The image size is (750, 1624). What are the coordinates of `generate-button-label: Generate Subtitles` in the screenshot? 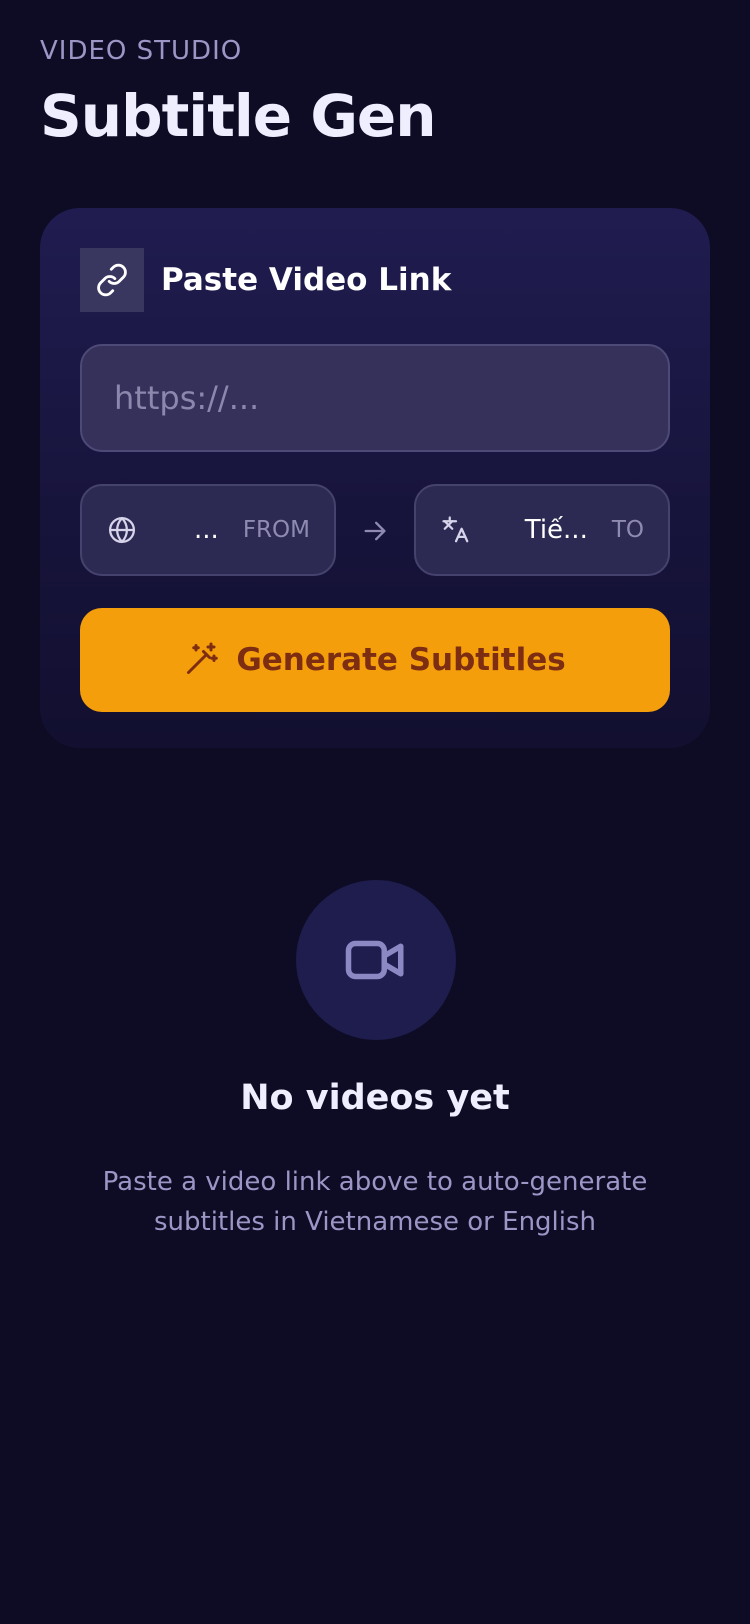 It's located at (401, 660).